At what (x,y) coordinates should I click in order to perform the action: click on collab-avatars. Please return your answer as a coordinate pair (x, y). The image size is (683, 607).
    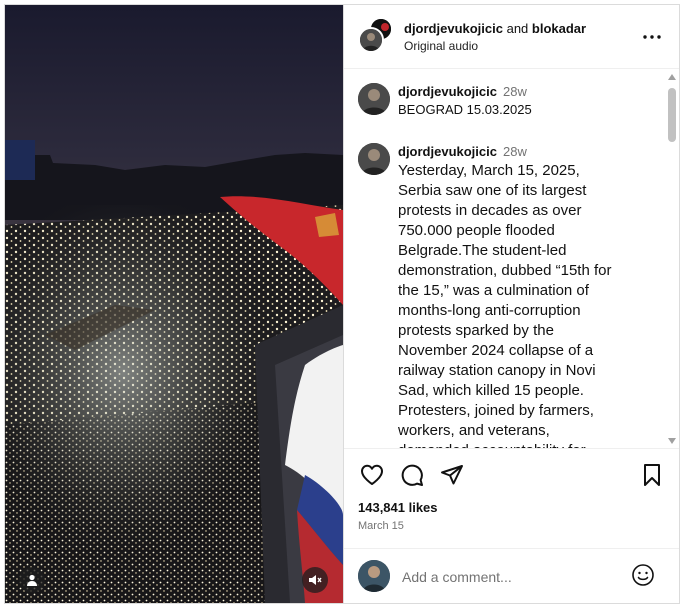
    Looking at the image, I should click on (376, 35).